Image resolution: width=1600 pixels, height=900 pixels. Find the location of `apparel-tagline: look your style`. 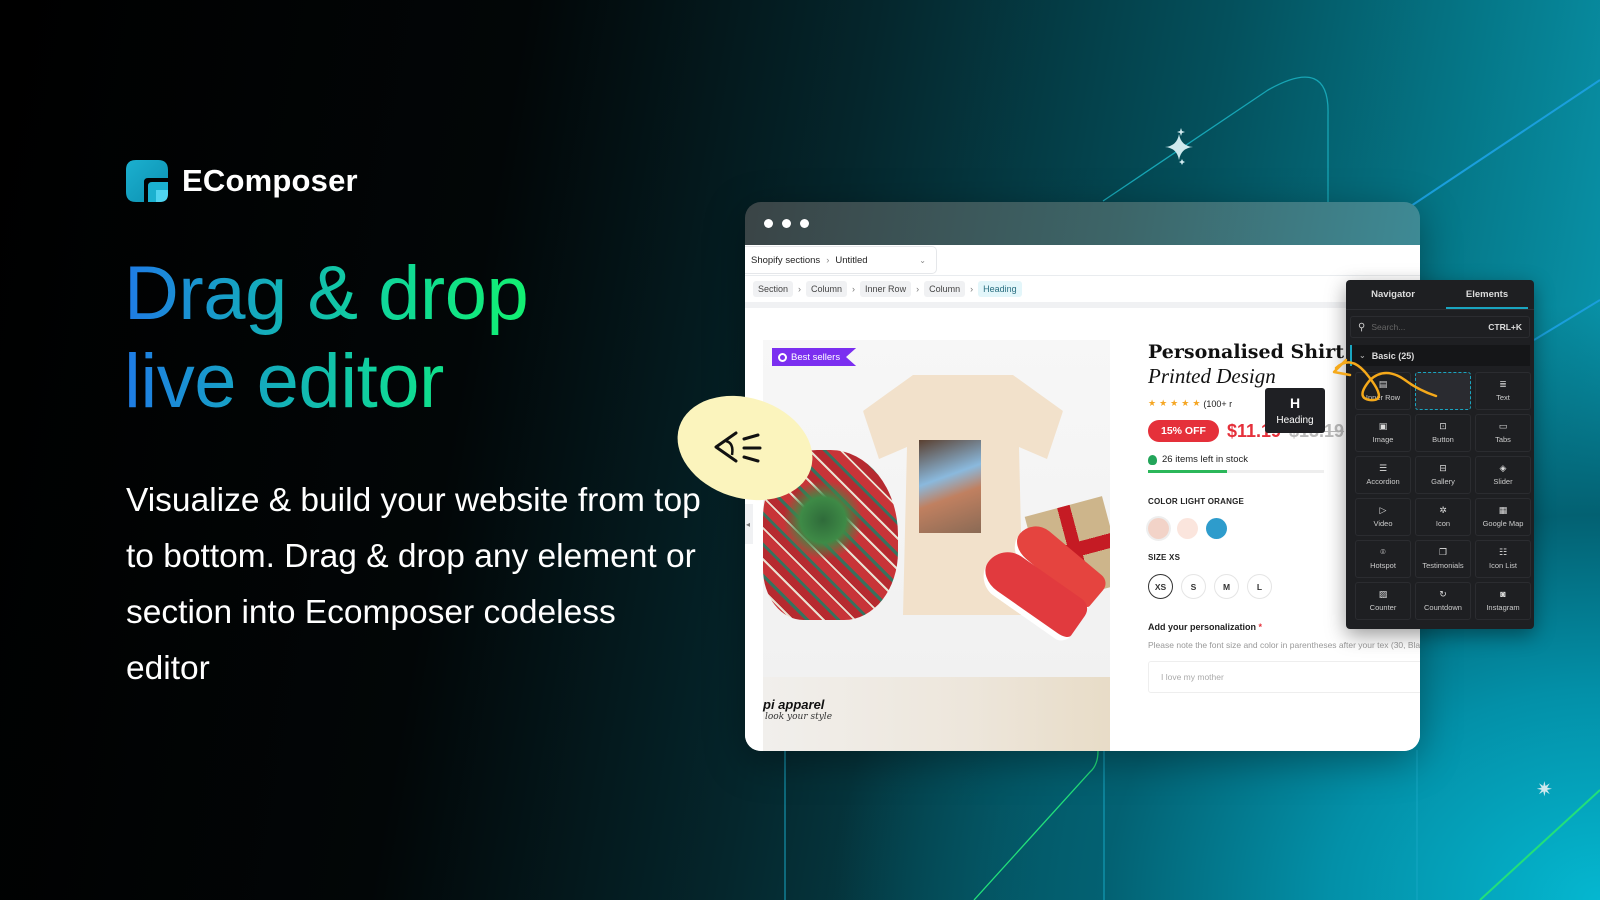

apparel-tagline: look your style is located at coordinates (799, 717).